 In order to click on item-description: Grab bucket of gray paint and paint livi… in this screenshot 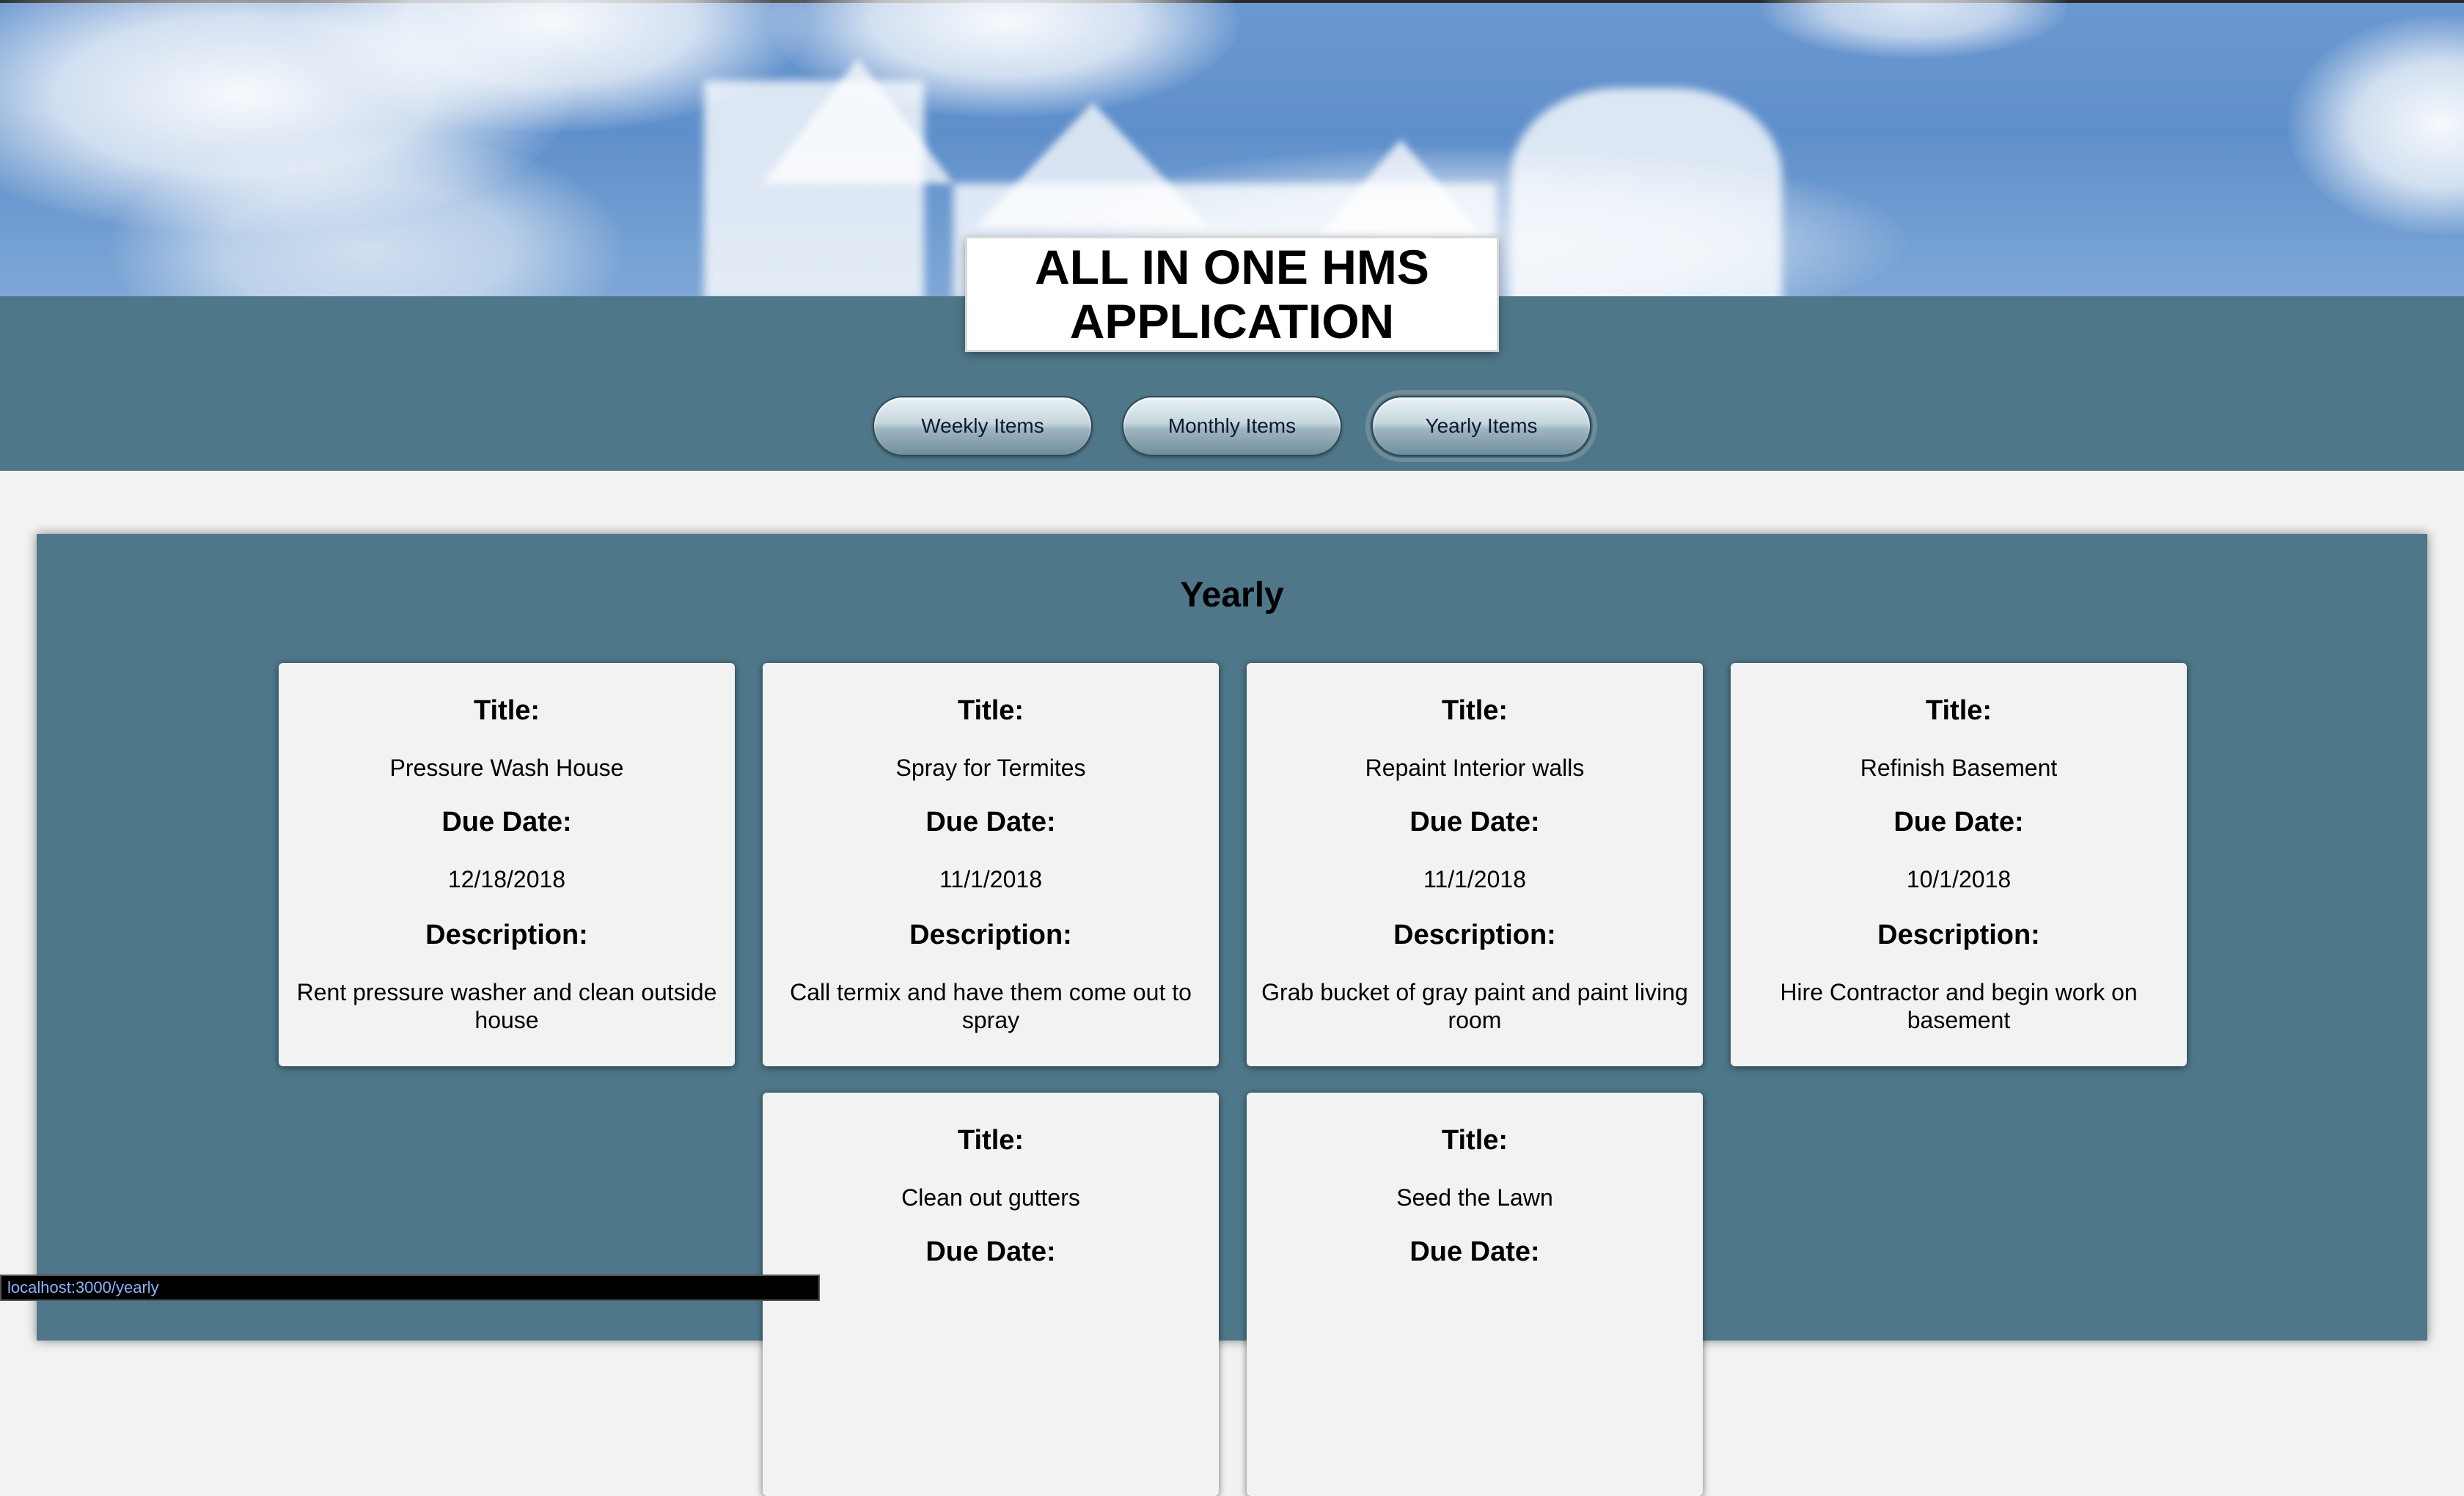, I will do `click(1474, 1006)`.